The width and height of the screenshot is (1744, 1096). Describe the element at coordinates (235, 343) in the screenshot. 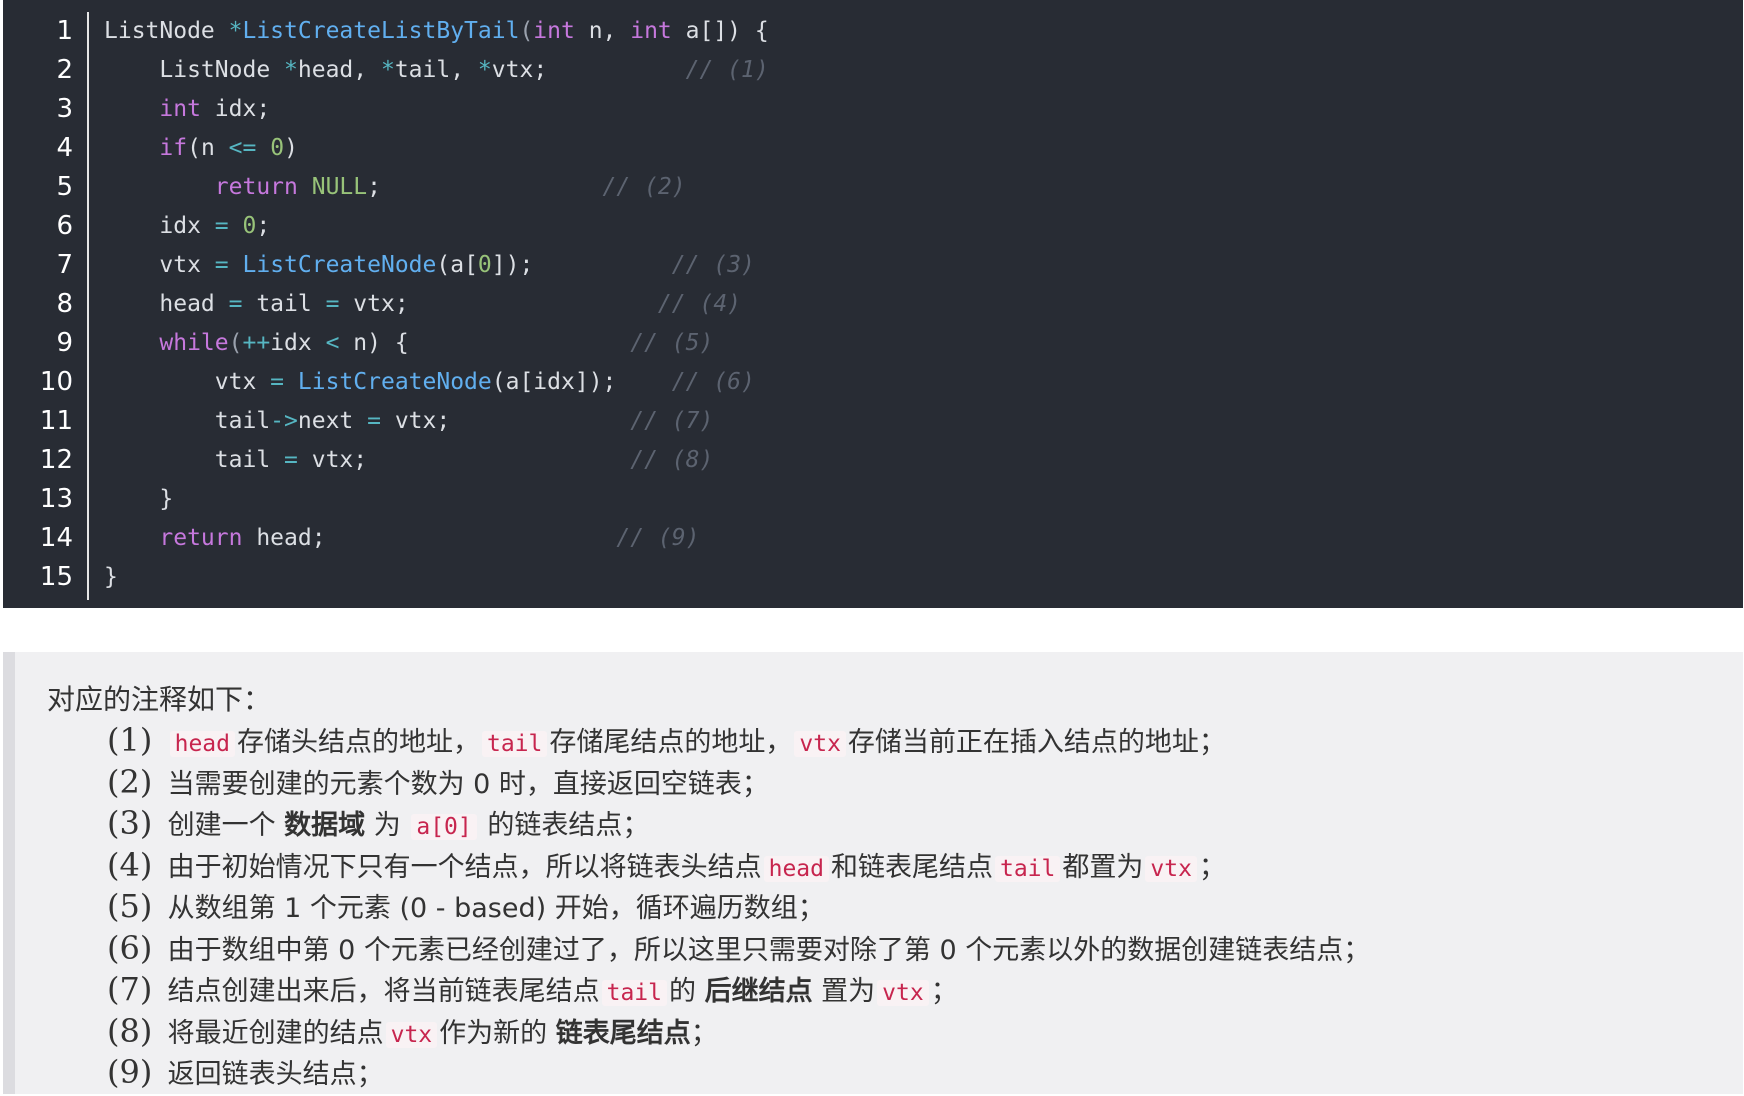

I see `code-token: (` at that location.